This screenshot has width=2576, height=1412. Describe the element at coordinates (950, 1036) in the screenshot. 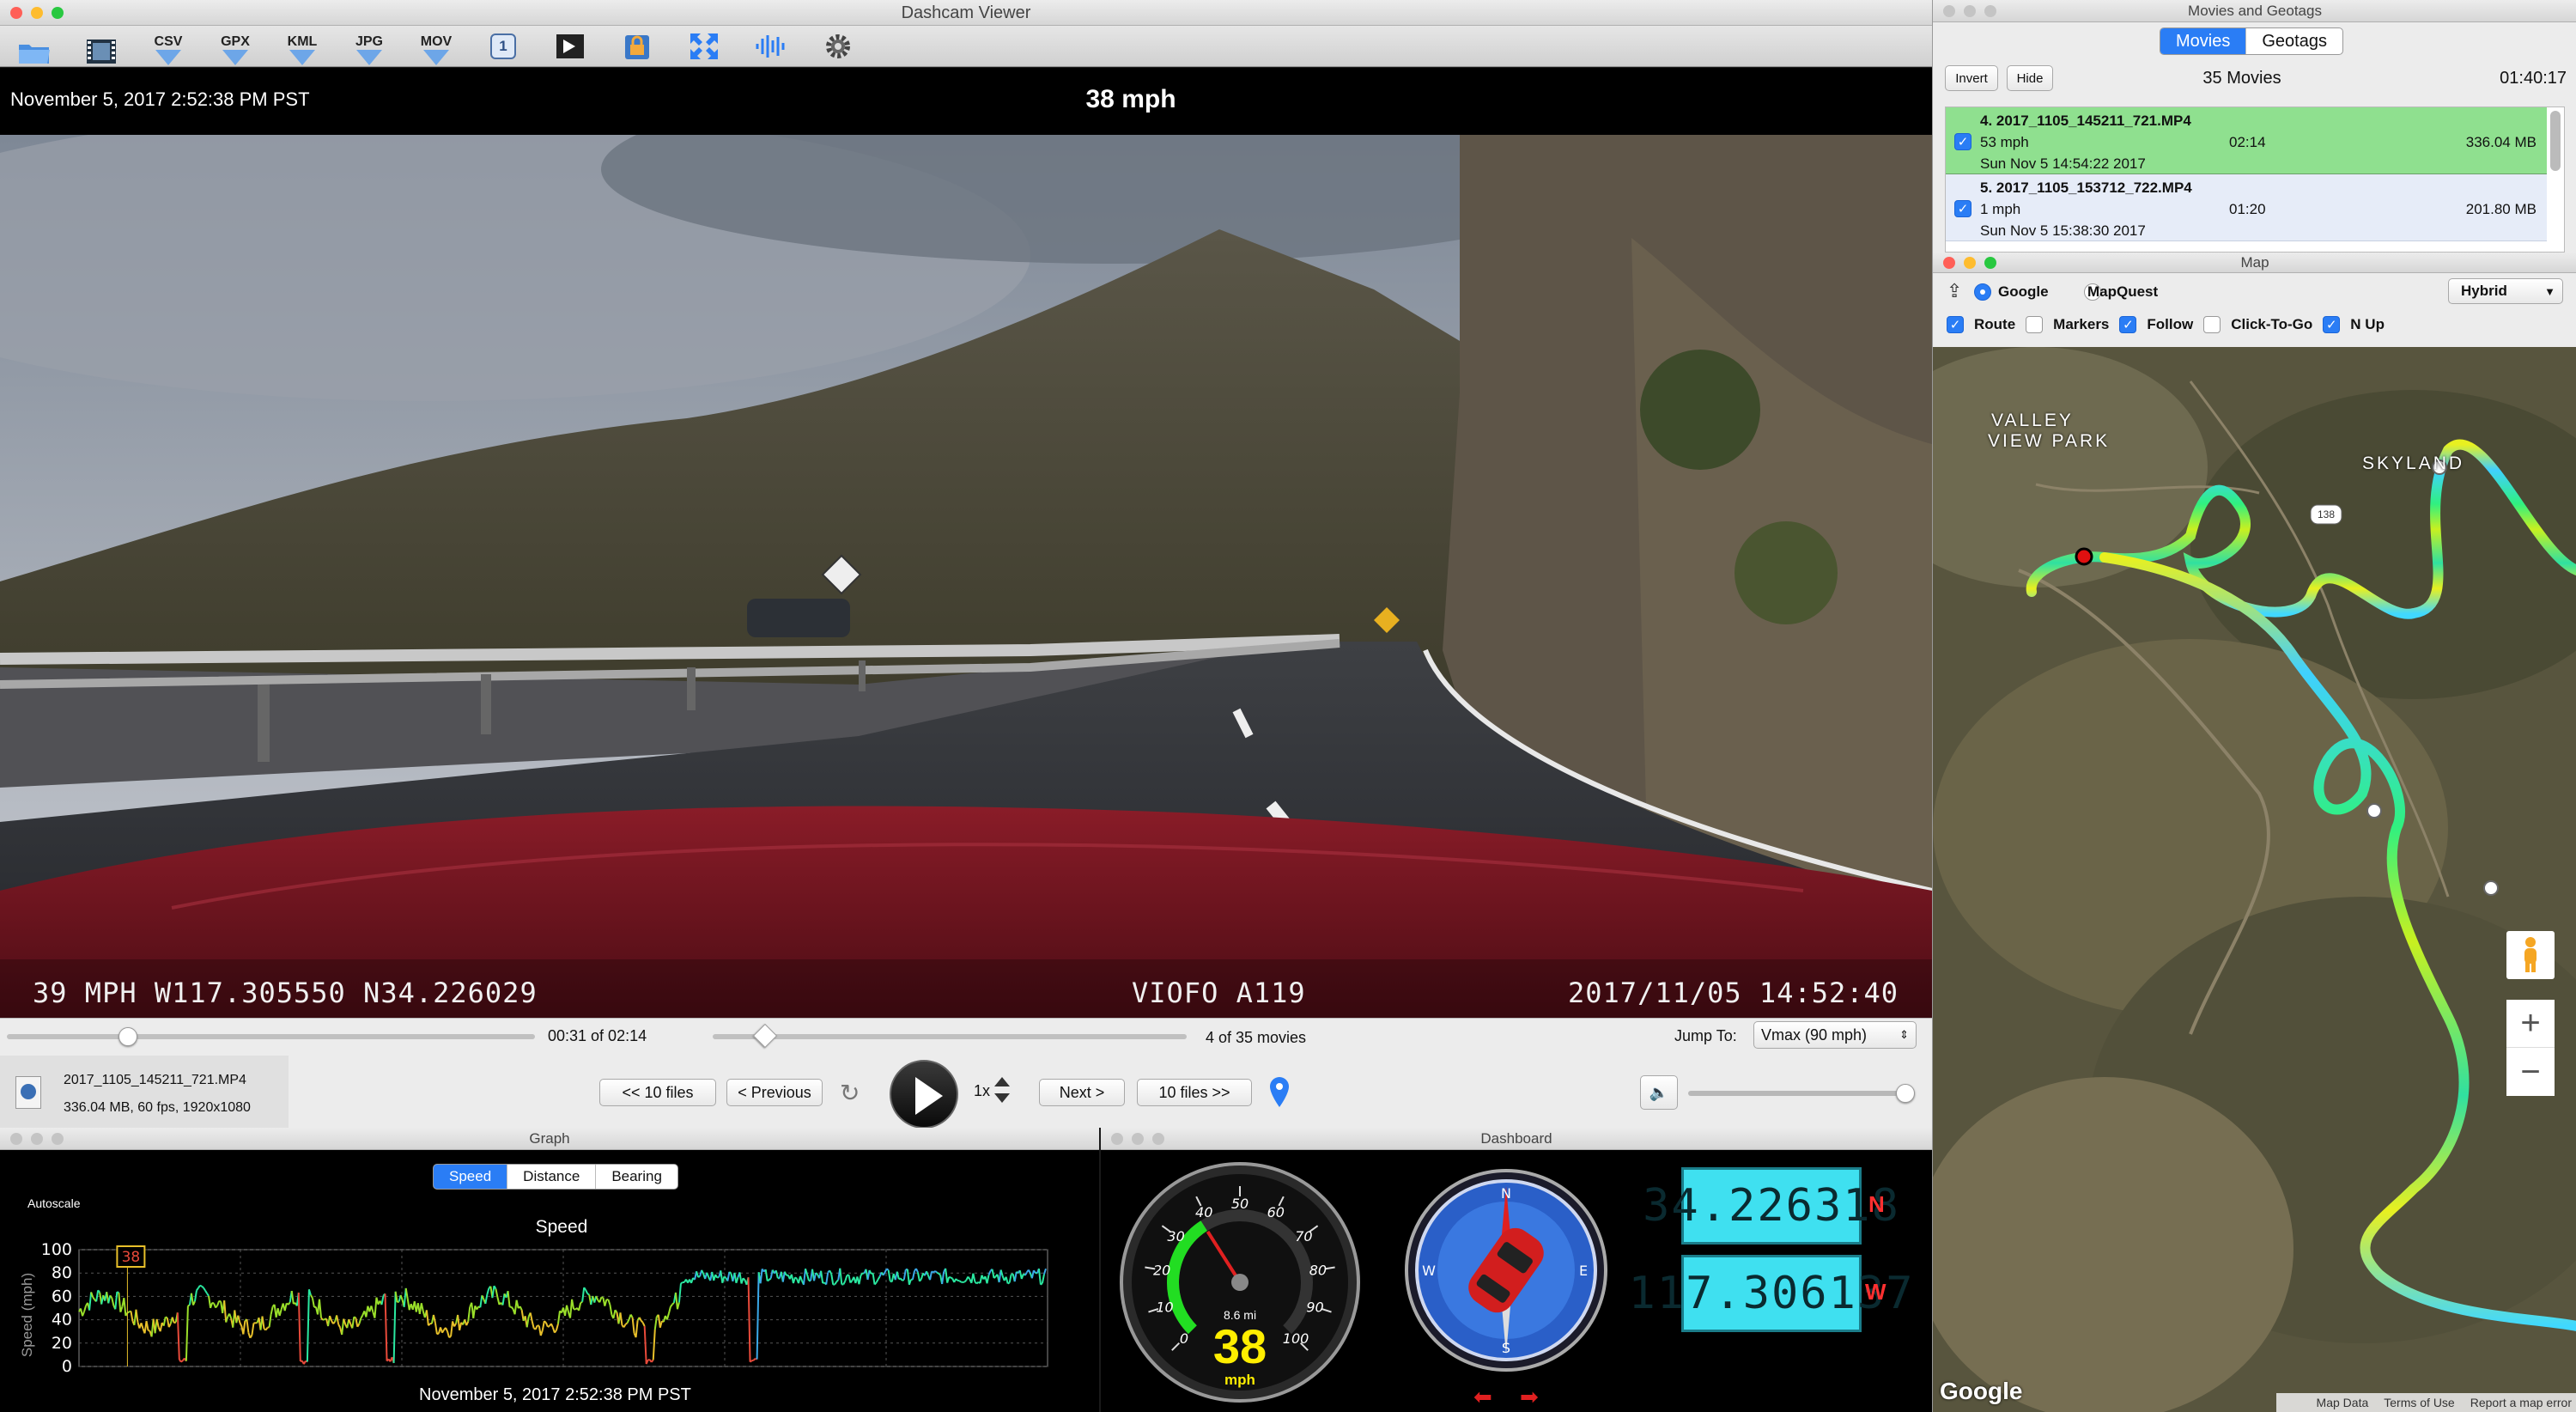

I see `movie-slider` at that location.